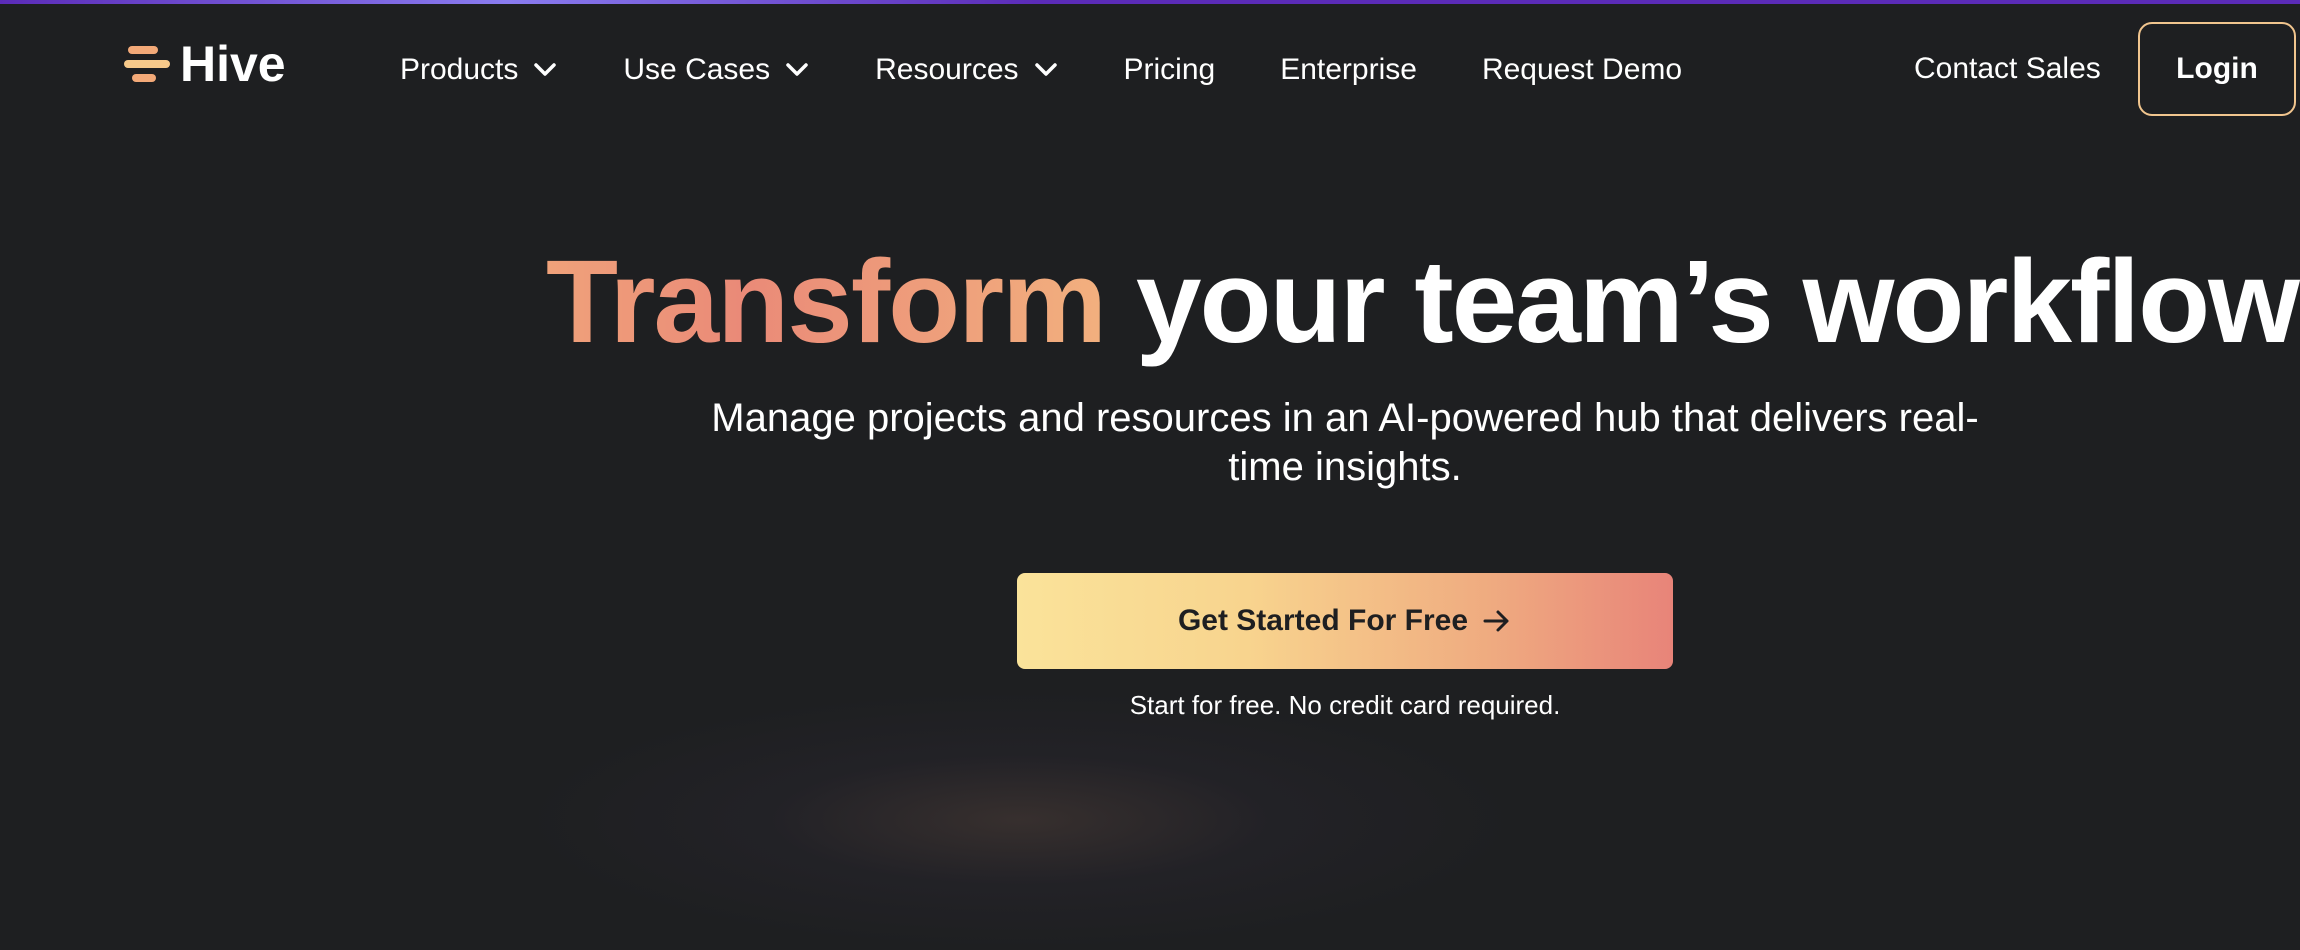 Image resolution: width=2300 pixels, height=950 pixels. I want to click on get-started-button: Get Started For Free, so click(1345, 621).